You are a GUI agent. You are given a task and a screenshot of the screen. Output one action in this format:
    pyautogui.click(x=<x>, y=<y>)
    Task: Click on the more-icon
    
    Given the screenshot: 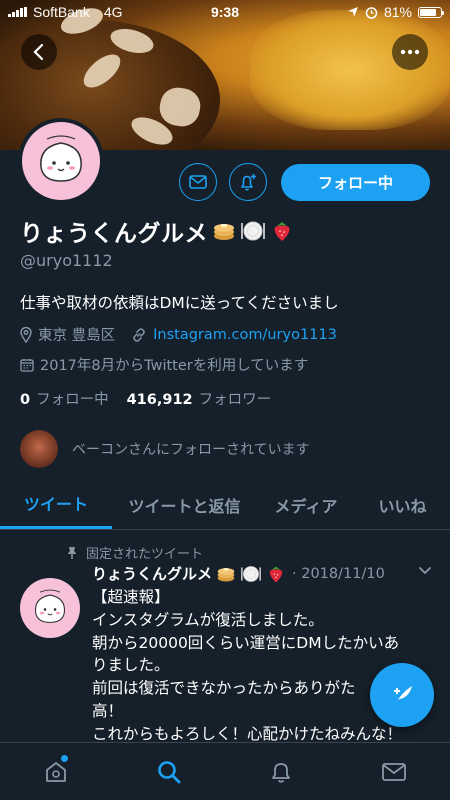 What is the action you would take?
    pyautogui.click(x=410, y=52)
    